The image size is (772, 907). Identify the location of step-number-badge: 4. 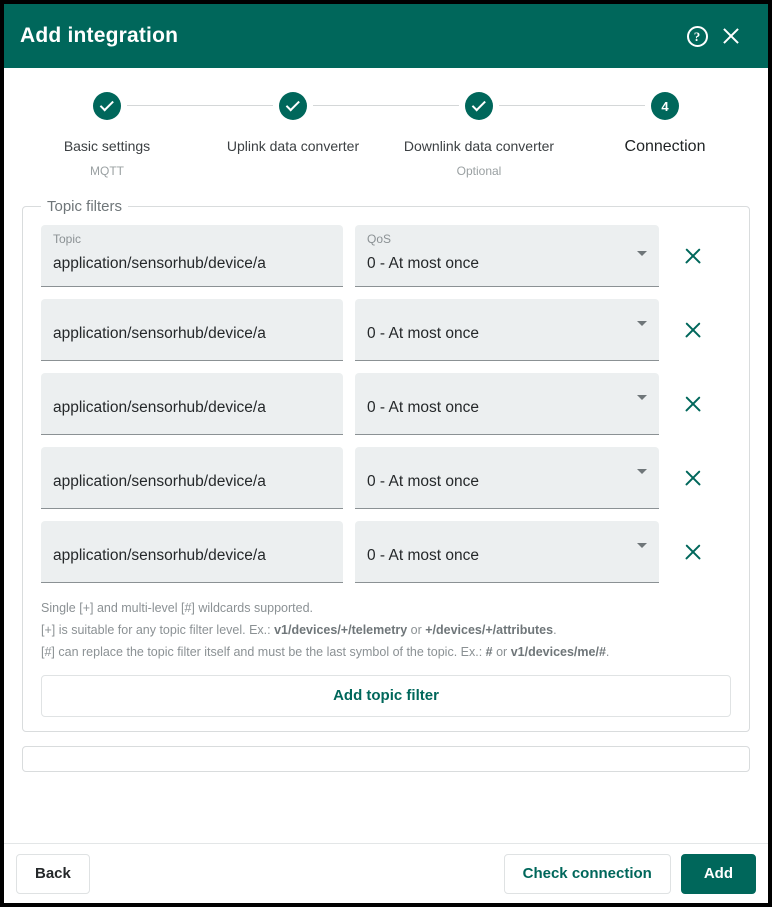
(665, 106).